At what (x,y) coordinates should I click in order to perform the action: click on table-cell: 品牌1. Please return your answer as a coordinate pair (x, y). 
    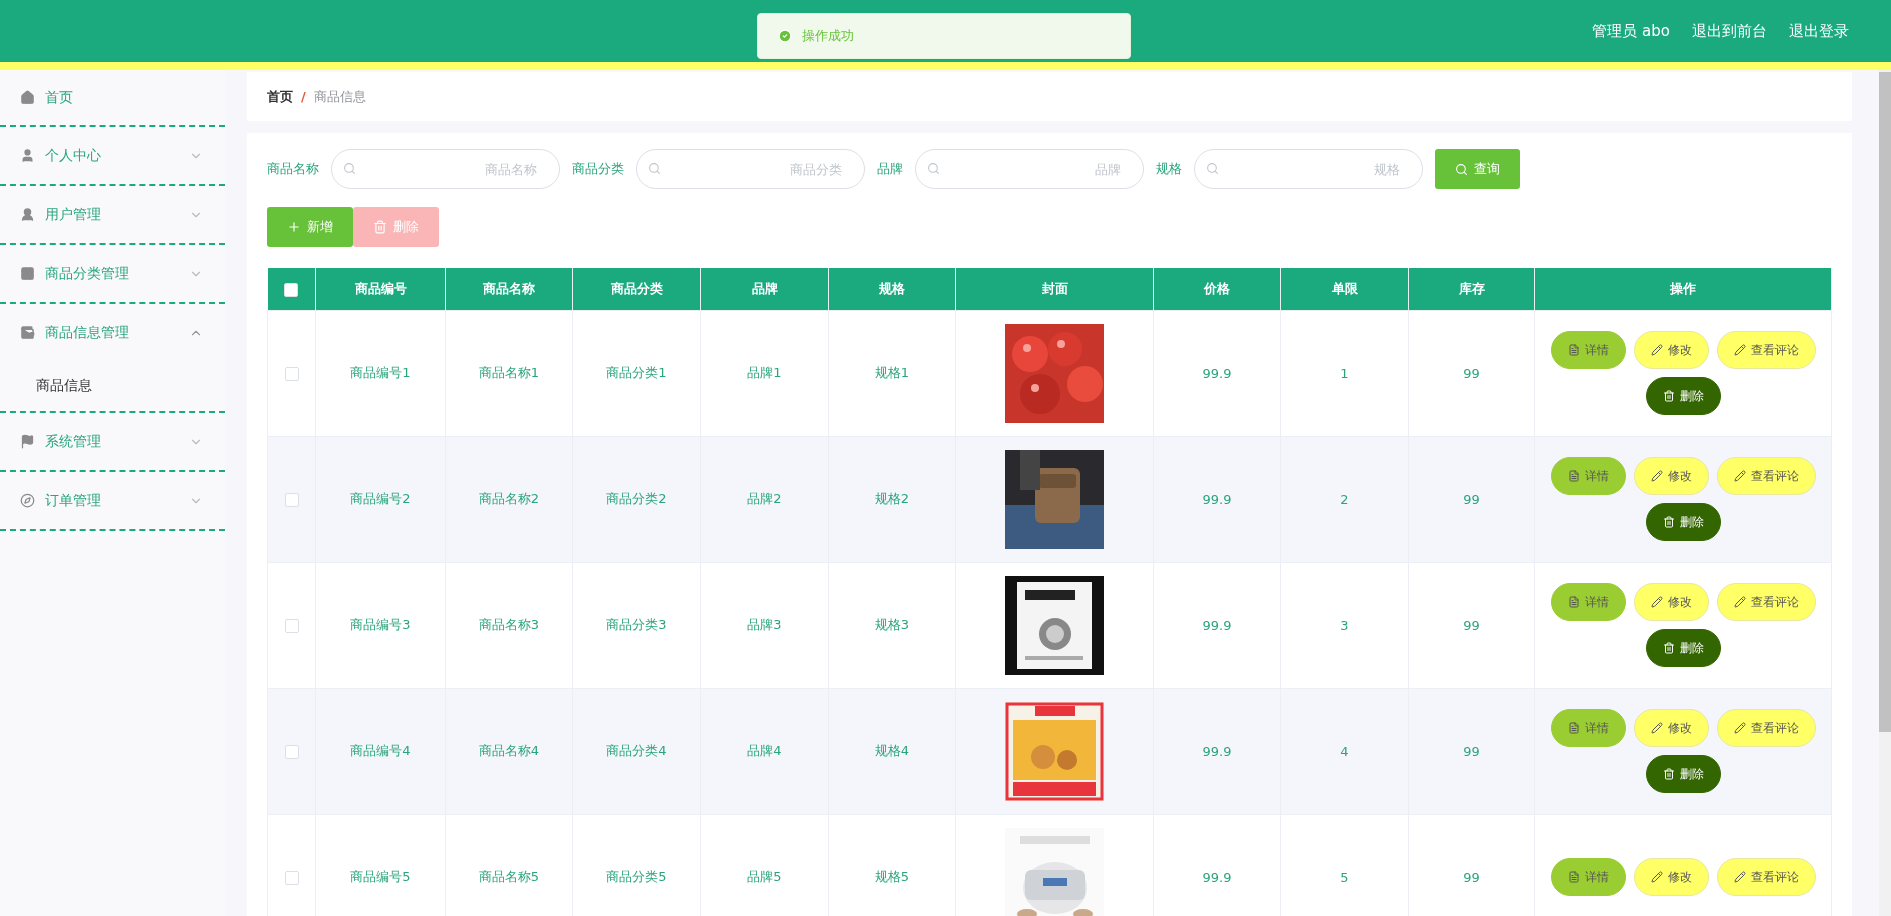
    Looking at the image, I should click on (764, 373).